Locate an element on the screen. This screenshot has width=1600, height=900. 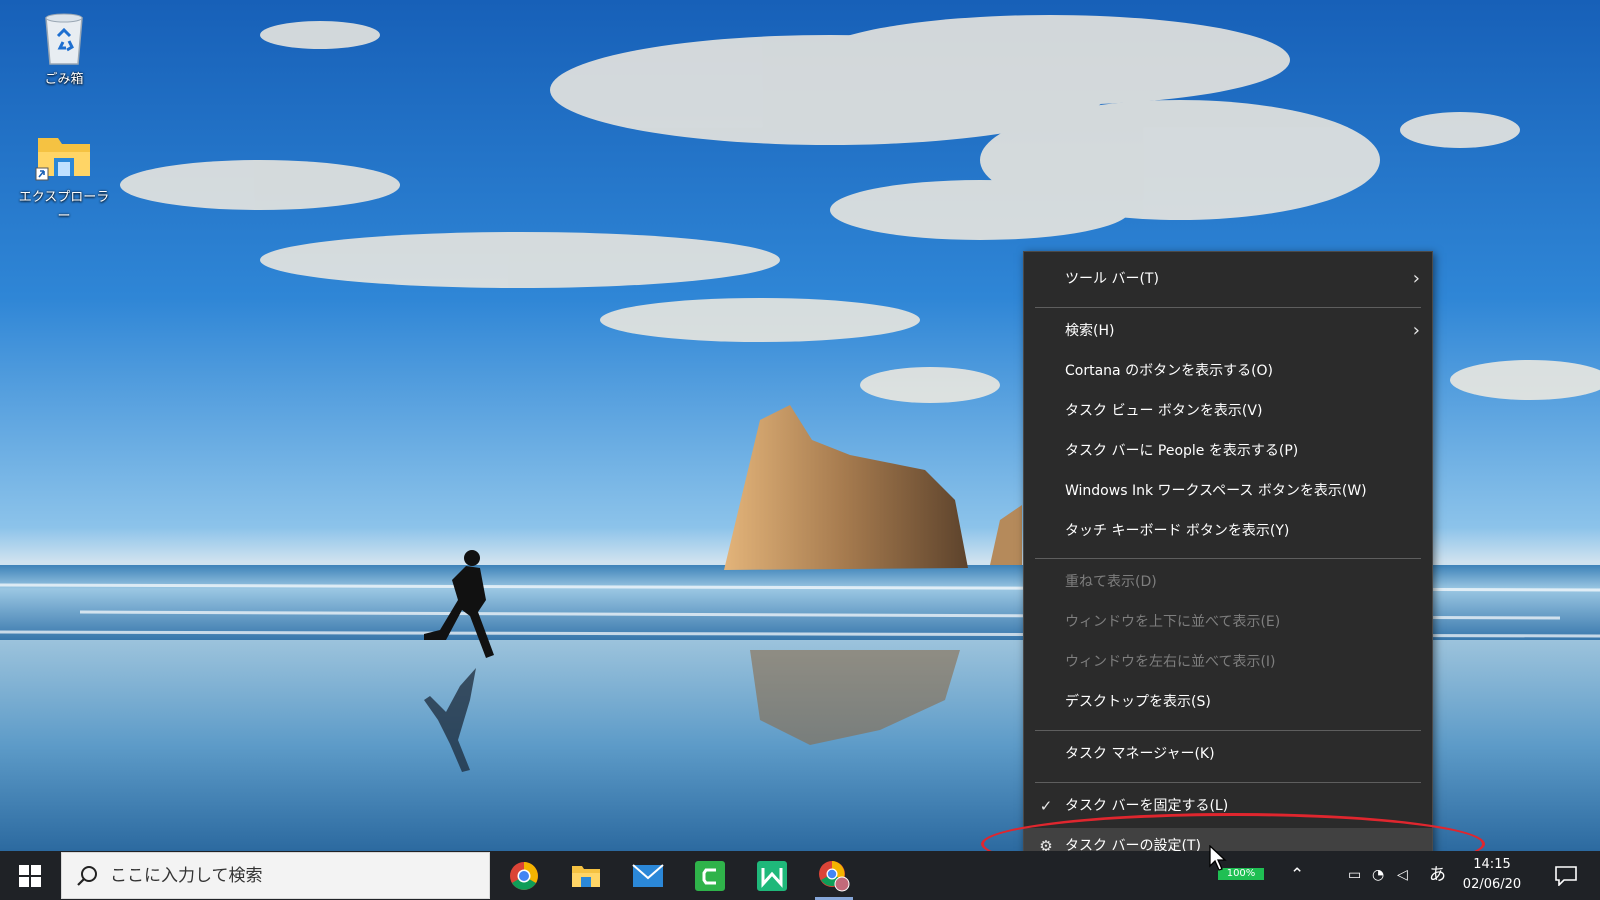
taskbar-app-chrome-profile is located at coordinates (834, 875).